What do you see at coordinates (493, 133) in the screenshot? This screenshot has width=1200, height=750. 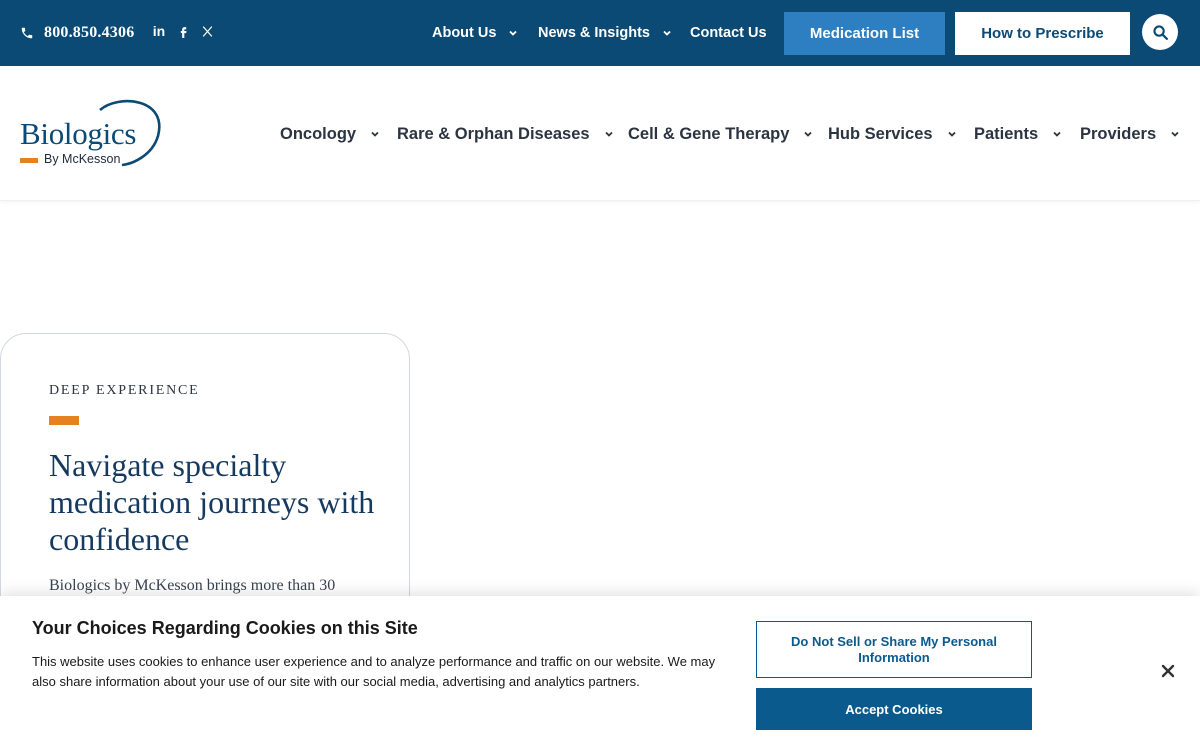 I see `nav-rare-label: Rare & Orphan Diseases` at bounding box center [493, 133].